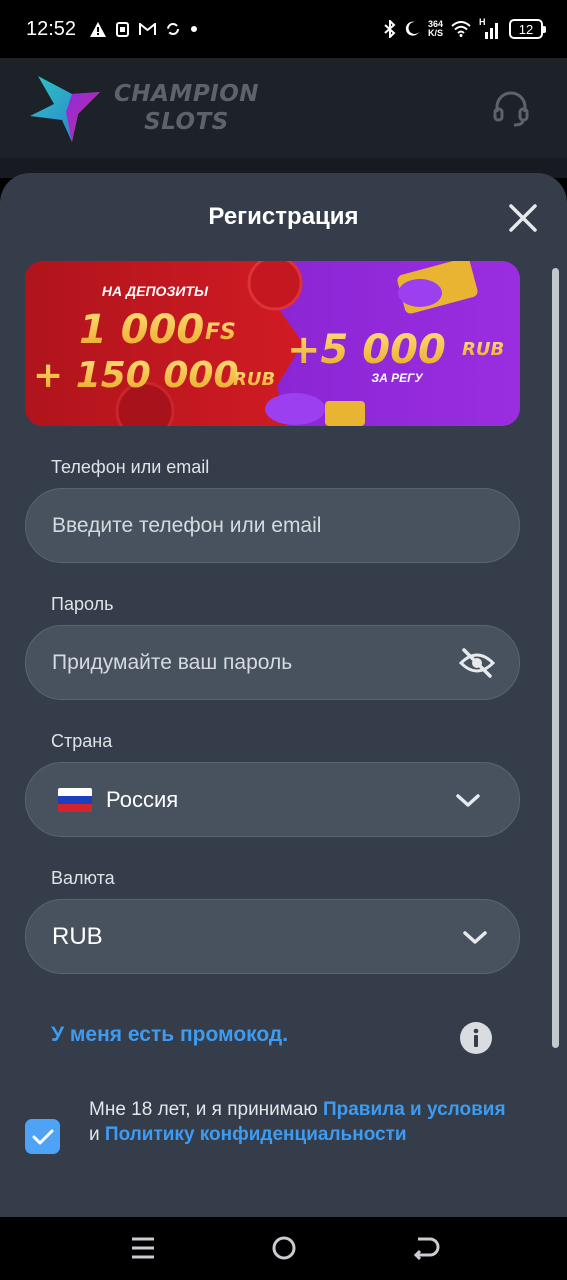 The height and width of the screenshot is (1280, 567). What do you see at coordinates (390, 29) in the screenshot?
I see `bluetooth-icon` at bounding box center [390, 29].